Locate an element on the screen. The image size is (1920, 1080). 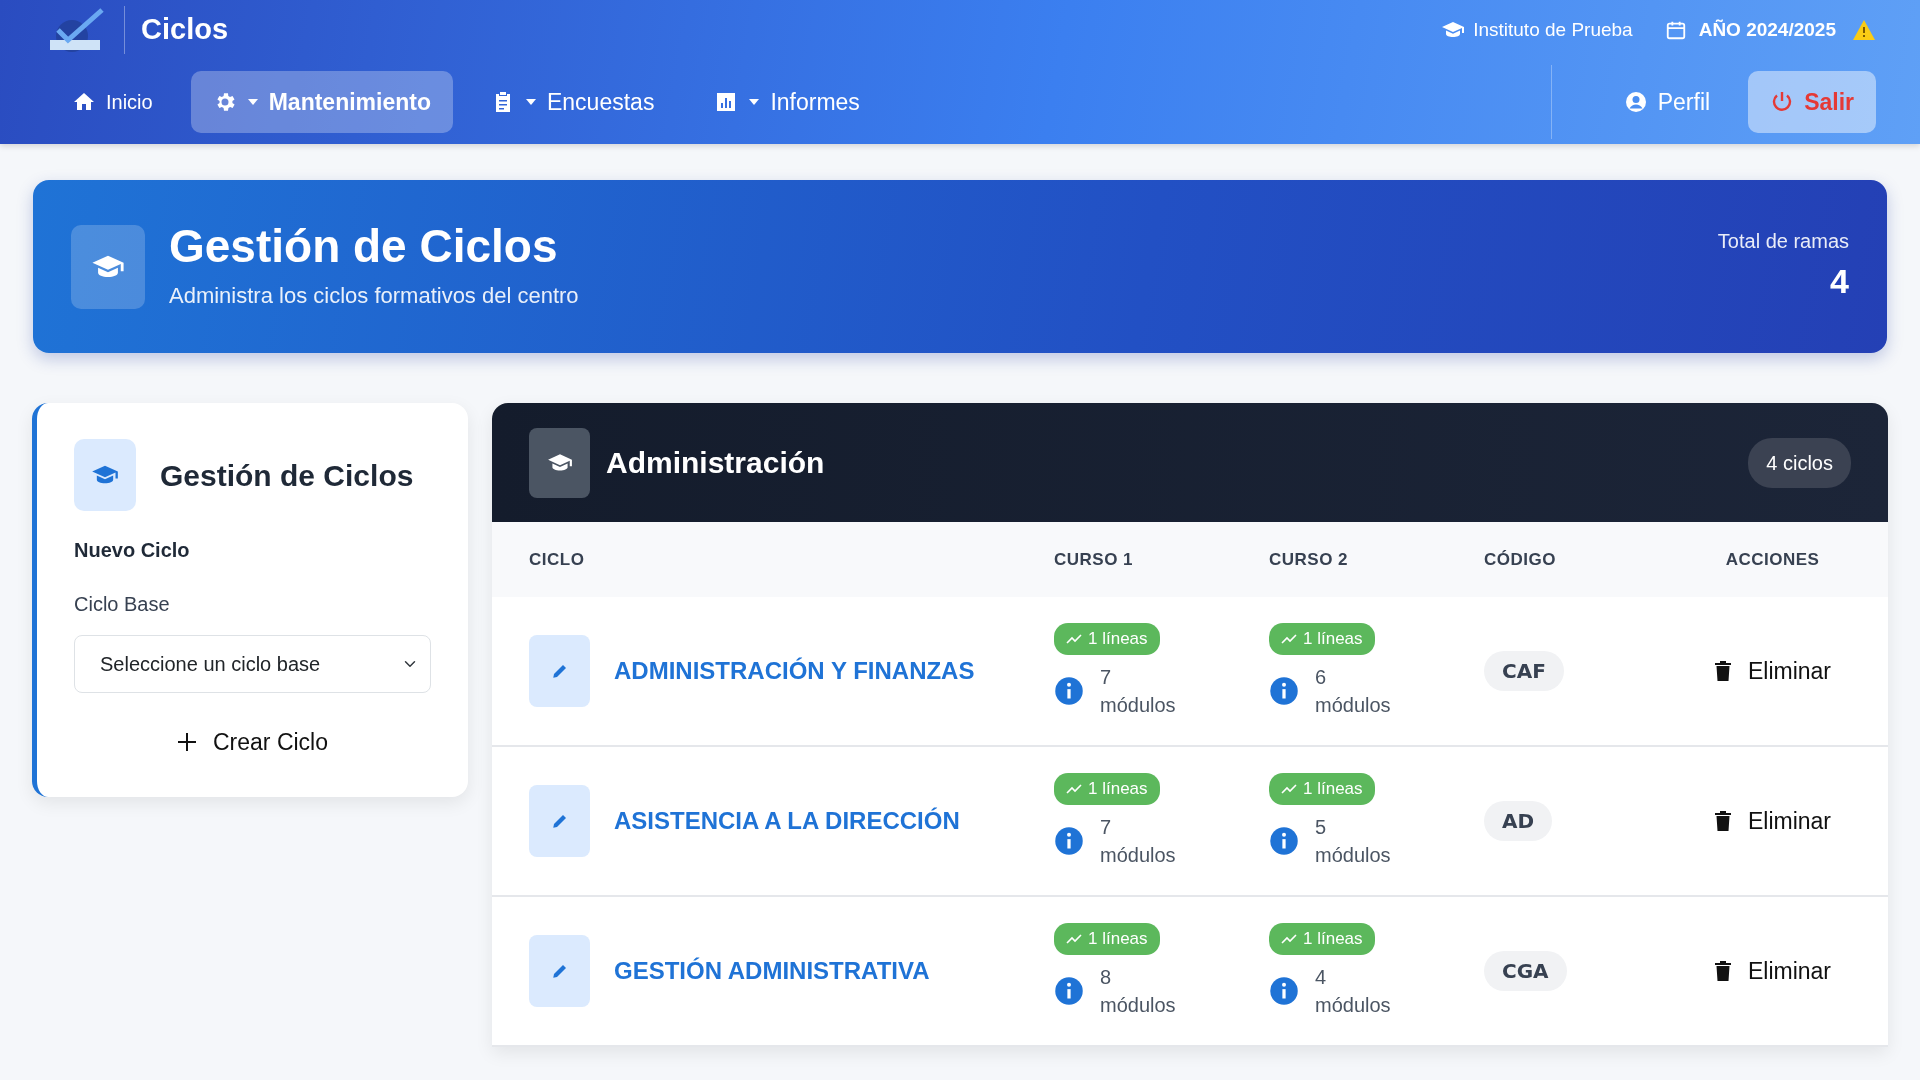
page-title: Gestión de Ciclos is located at coordinates (364, 246).